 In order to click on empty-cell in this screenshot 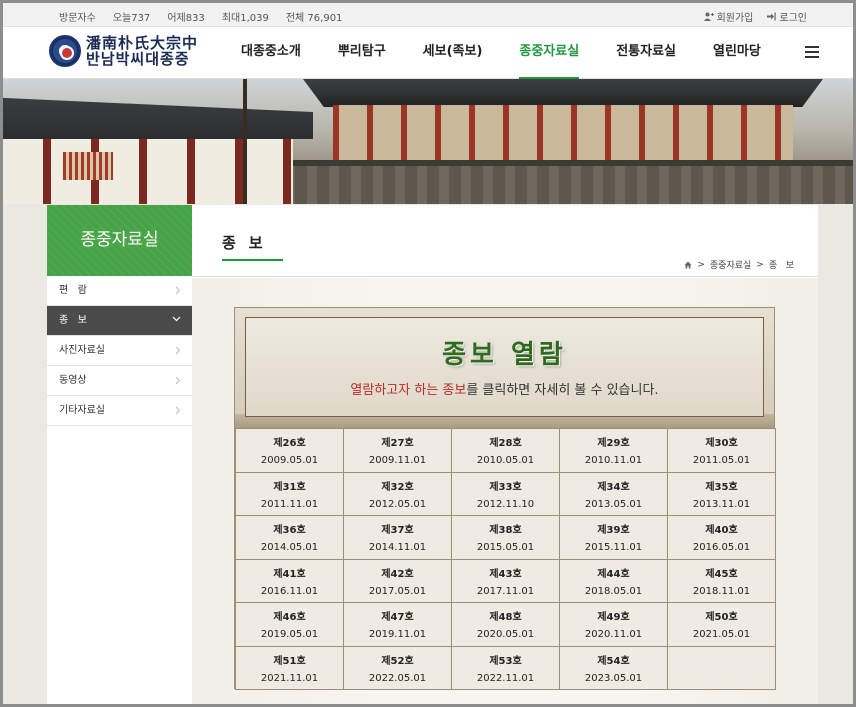, I will do `click(721, 667)`.